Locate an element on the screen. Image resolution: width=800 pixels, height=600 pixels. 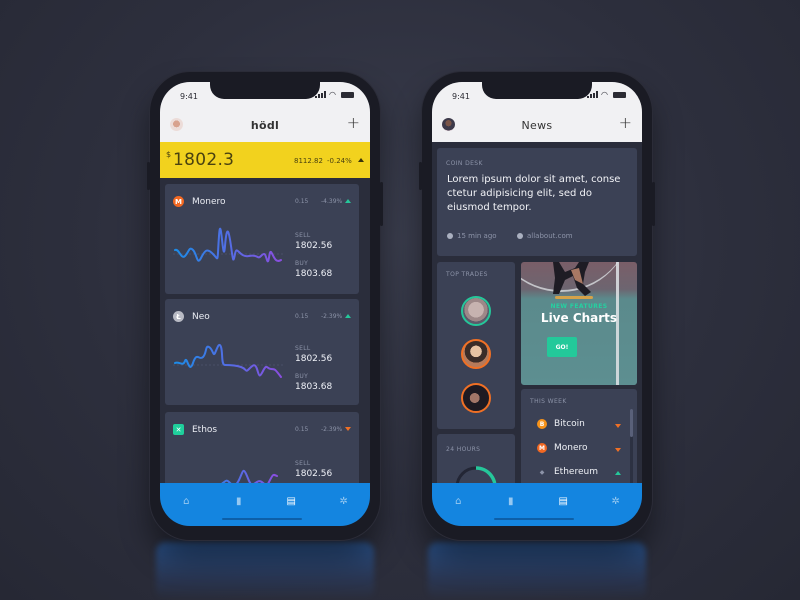
scrollbar is located at coordinates (631, 449).